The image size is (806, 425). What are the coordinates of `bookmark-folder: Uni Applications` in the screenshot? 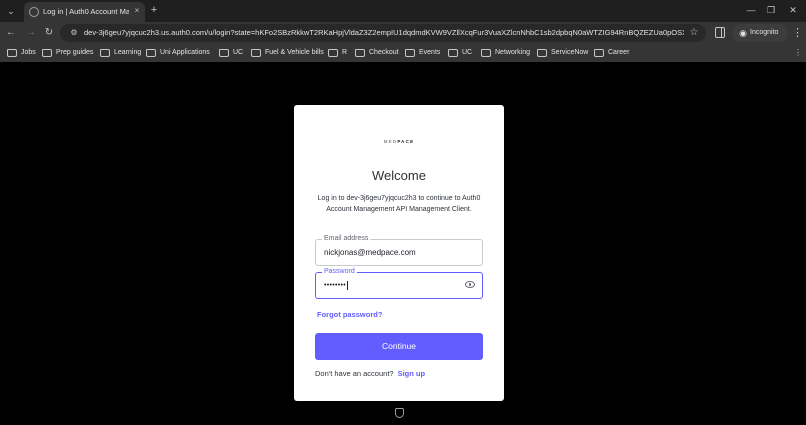 It's located at (178, 53).